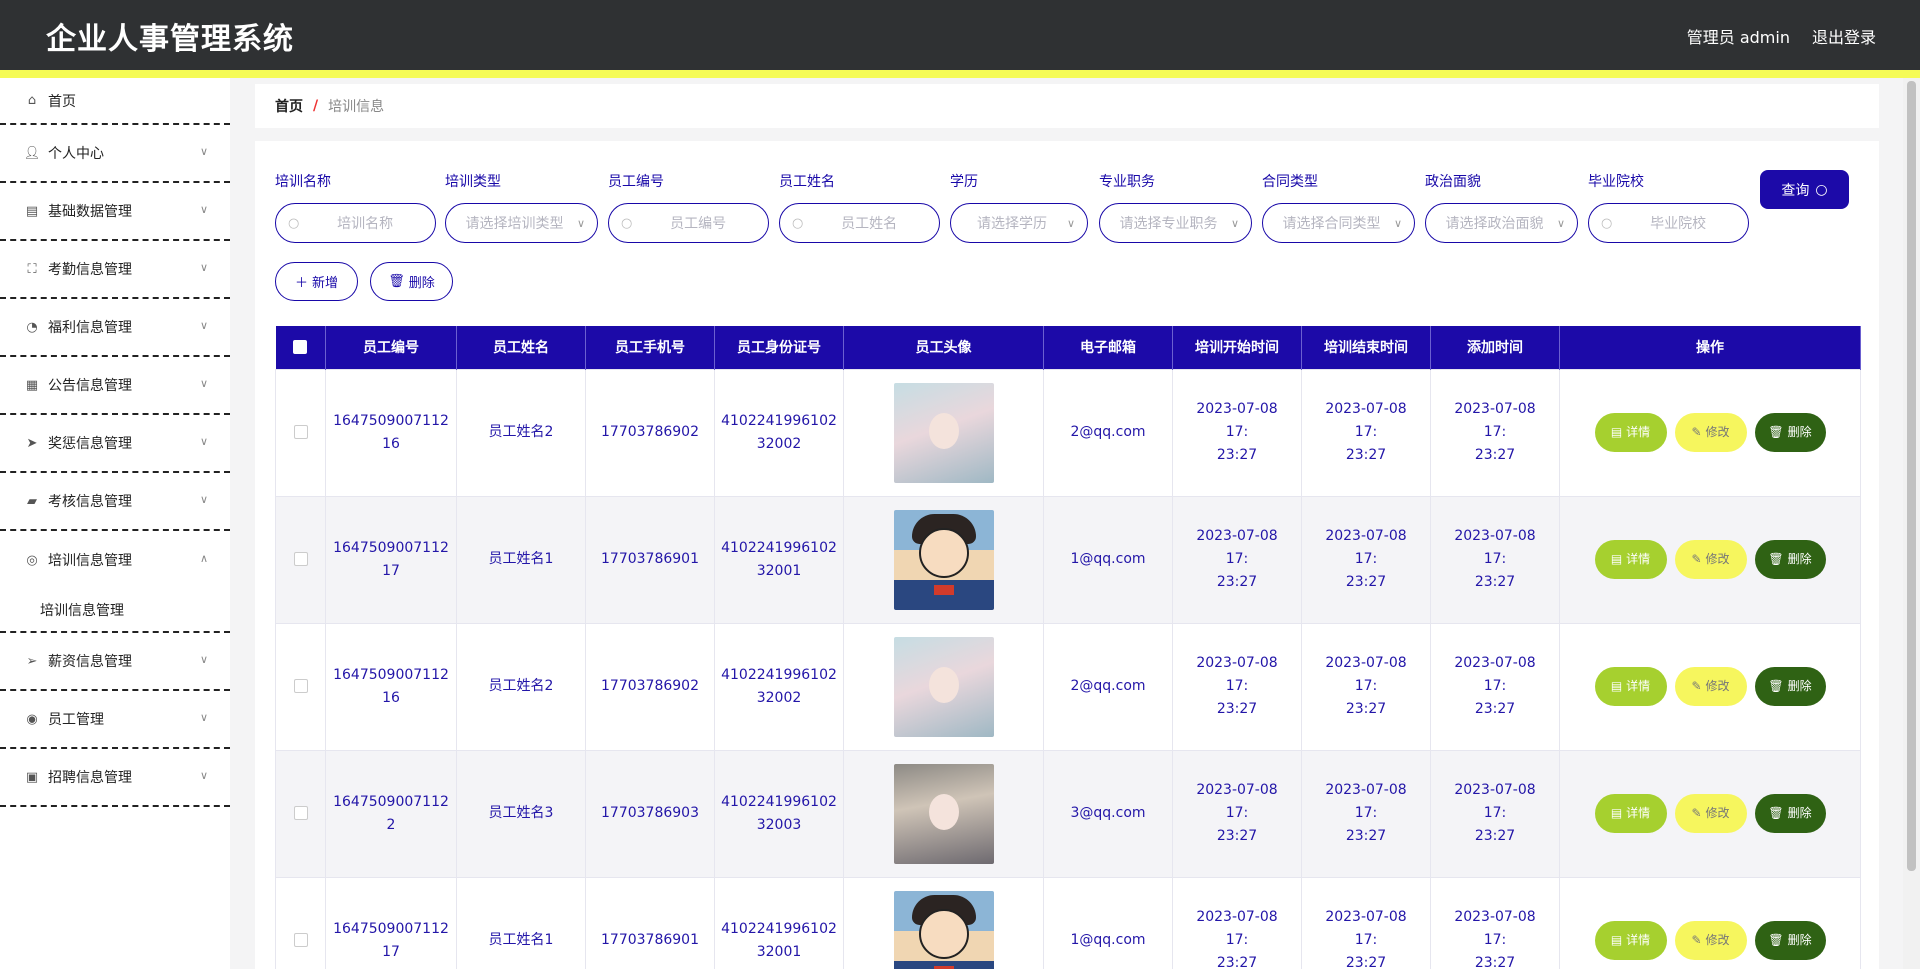  I want to click on home-icon: ⌂, so click(32, 100).